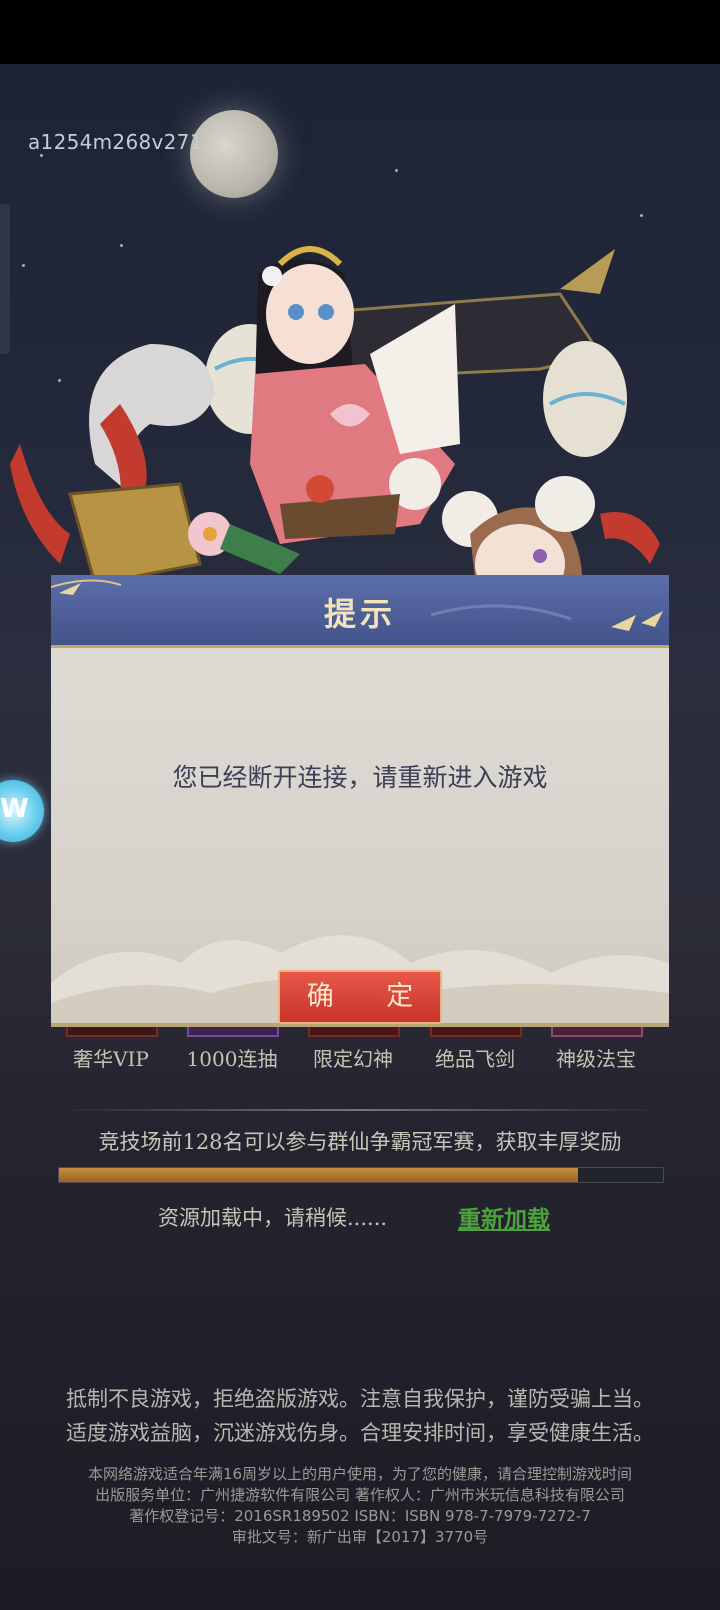 The height and width of the screenshot is (1610, 720). Describe the element at coordinates (14, 809) in the screenshot. I see `assistant-logo-icon: W` at that location.